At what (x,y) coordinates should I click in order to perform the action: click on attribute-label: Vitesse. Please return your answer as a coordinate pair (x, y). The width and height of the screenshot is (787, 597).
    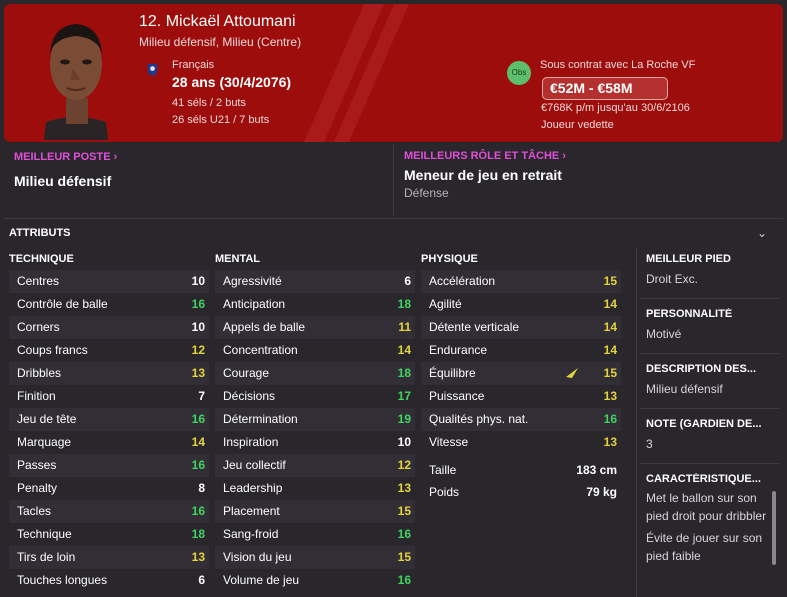
    Looking at the image, I should click on (449, 442).